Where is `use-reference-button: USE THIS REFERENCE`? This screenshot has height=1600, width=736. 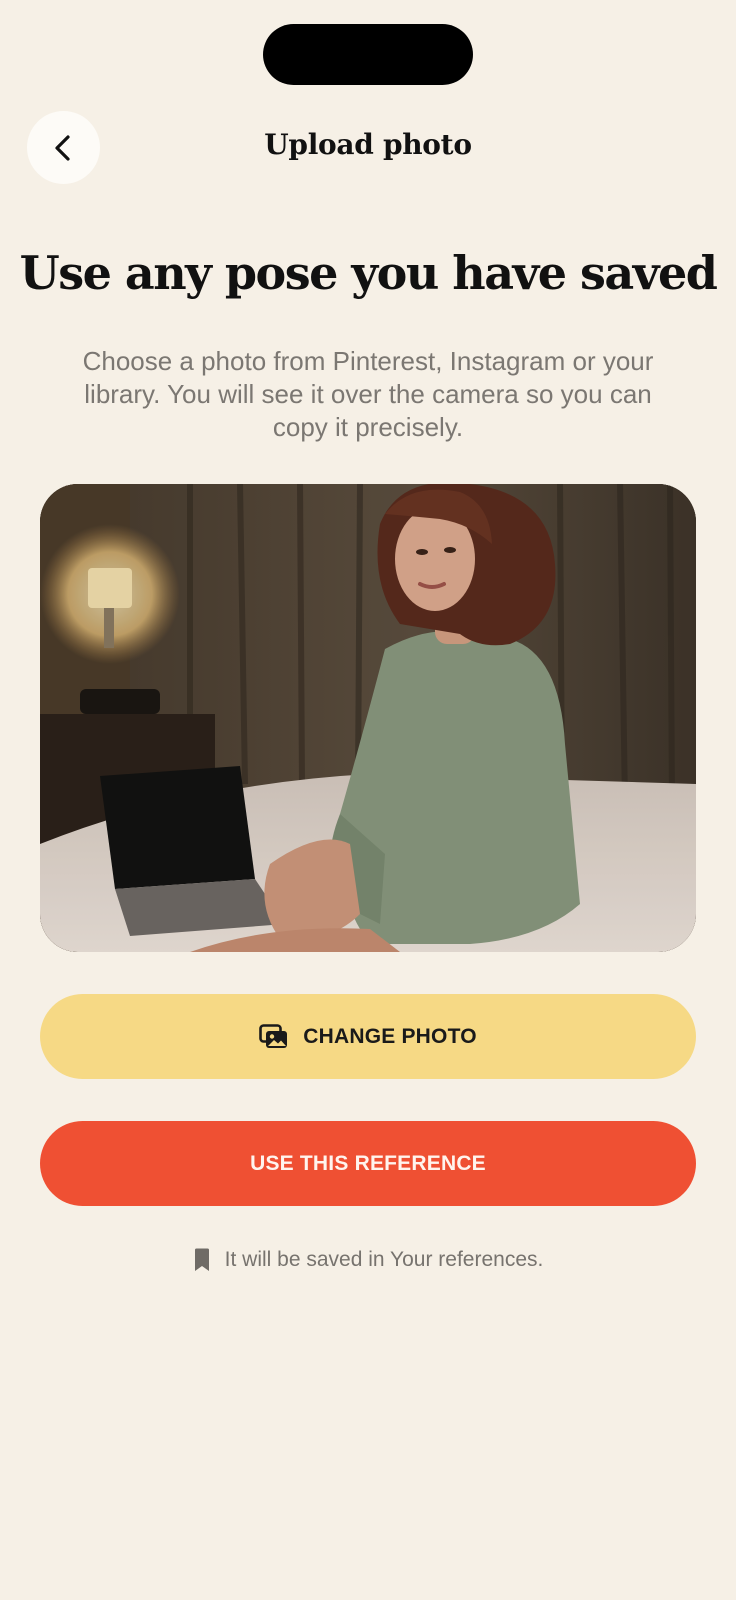
use-reference-button: USE THIS REFERENCE is located at coordinates (368, 1163).